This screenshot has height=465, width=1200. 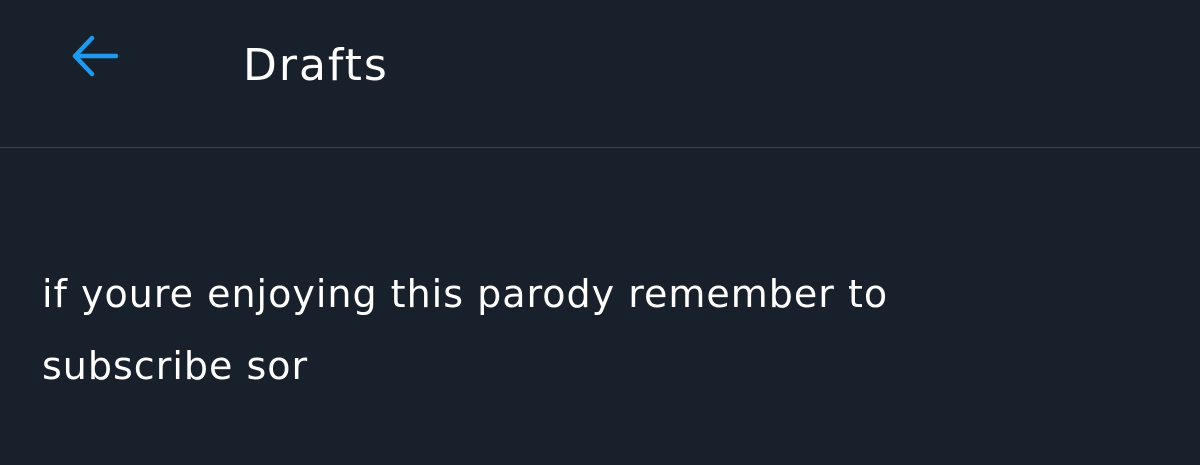 I want to click on back-button, so click(x=94, y=56).